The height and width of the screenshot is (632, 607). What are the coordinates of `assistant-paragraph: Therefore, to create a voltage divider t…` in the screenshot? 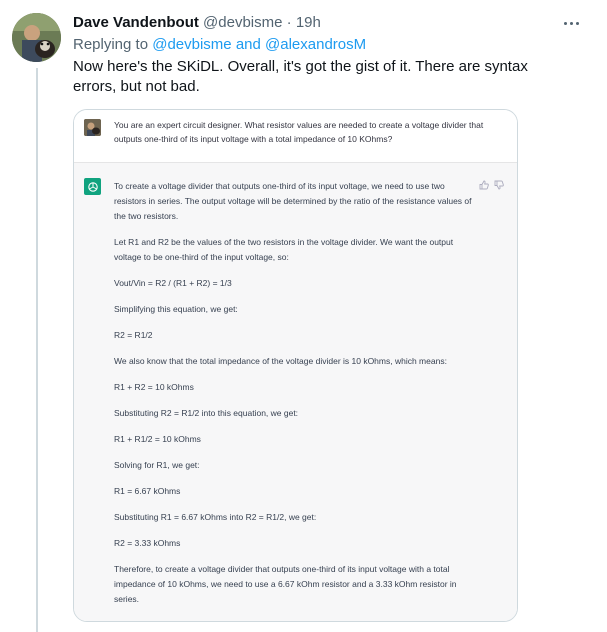 It's located at (285, 584).